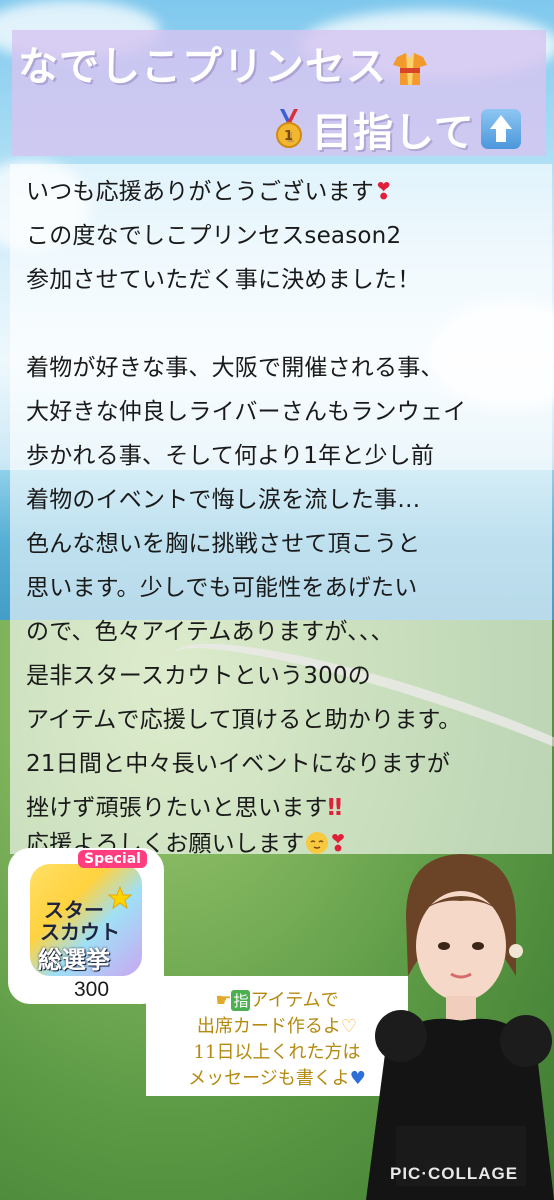 This screenshot has width=554, height=1200. Describe the element at coordinates (120, 898) in the screenshot. I see `star-icon` at that location.